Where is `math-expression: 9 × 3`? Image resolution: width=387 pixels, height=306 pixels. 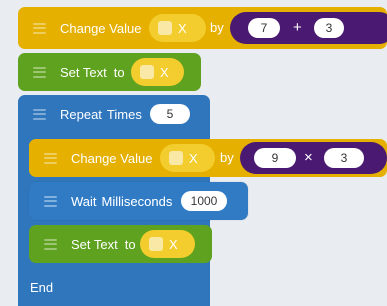 math-expression: 9 × 3 is located at coordinates (313, 158).